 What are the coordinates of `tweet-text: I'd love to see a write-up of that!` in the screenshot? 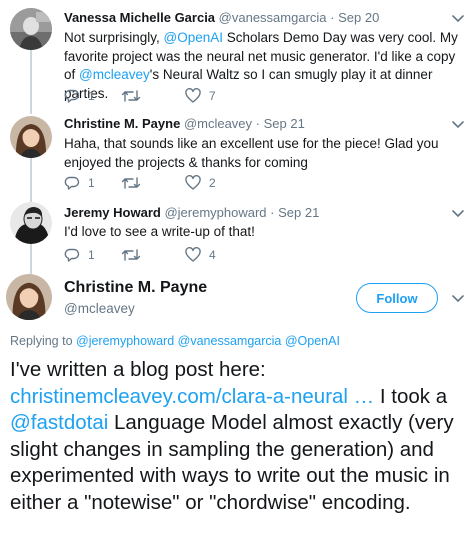 It's located at (264, 232).